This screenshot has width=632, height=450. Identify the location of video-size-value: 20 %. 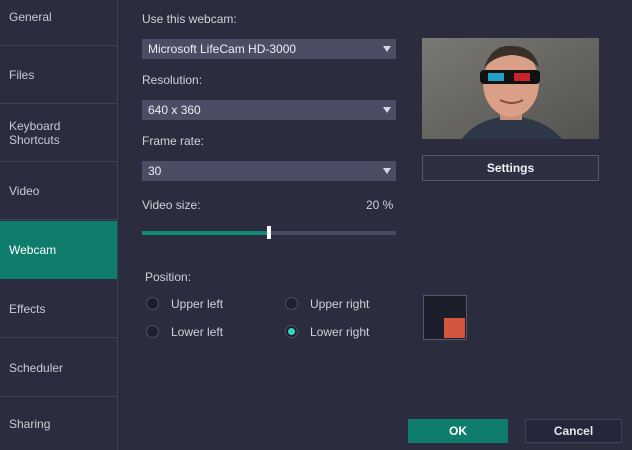
(380, 205).